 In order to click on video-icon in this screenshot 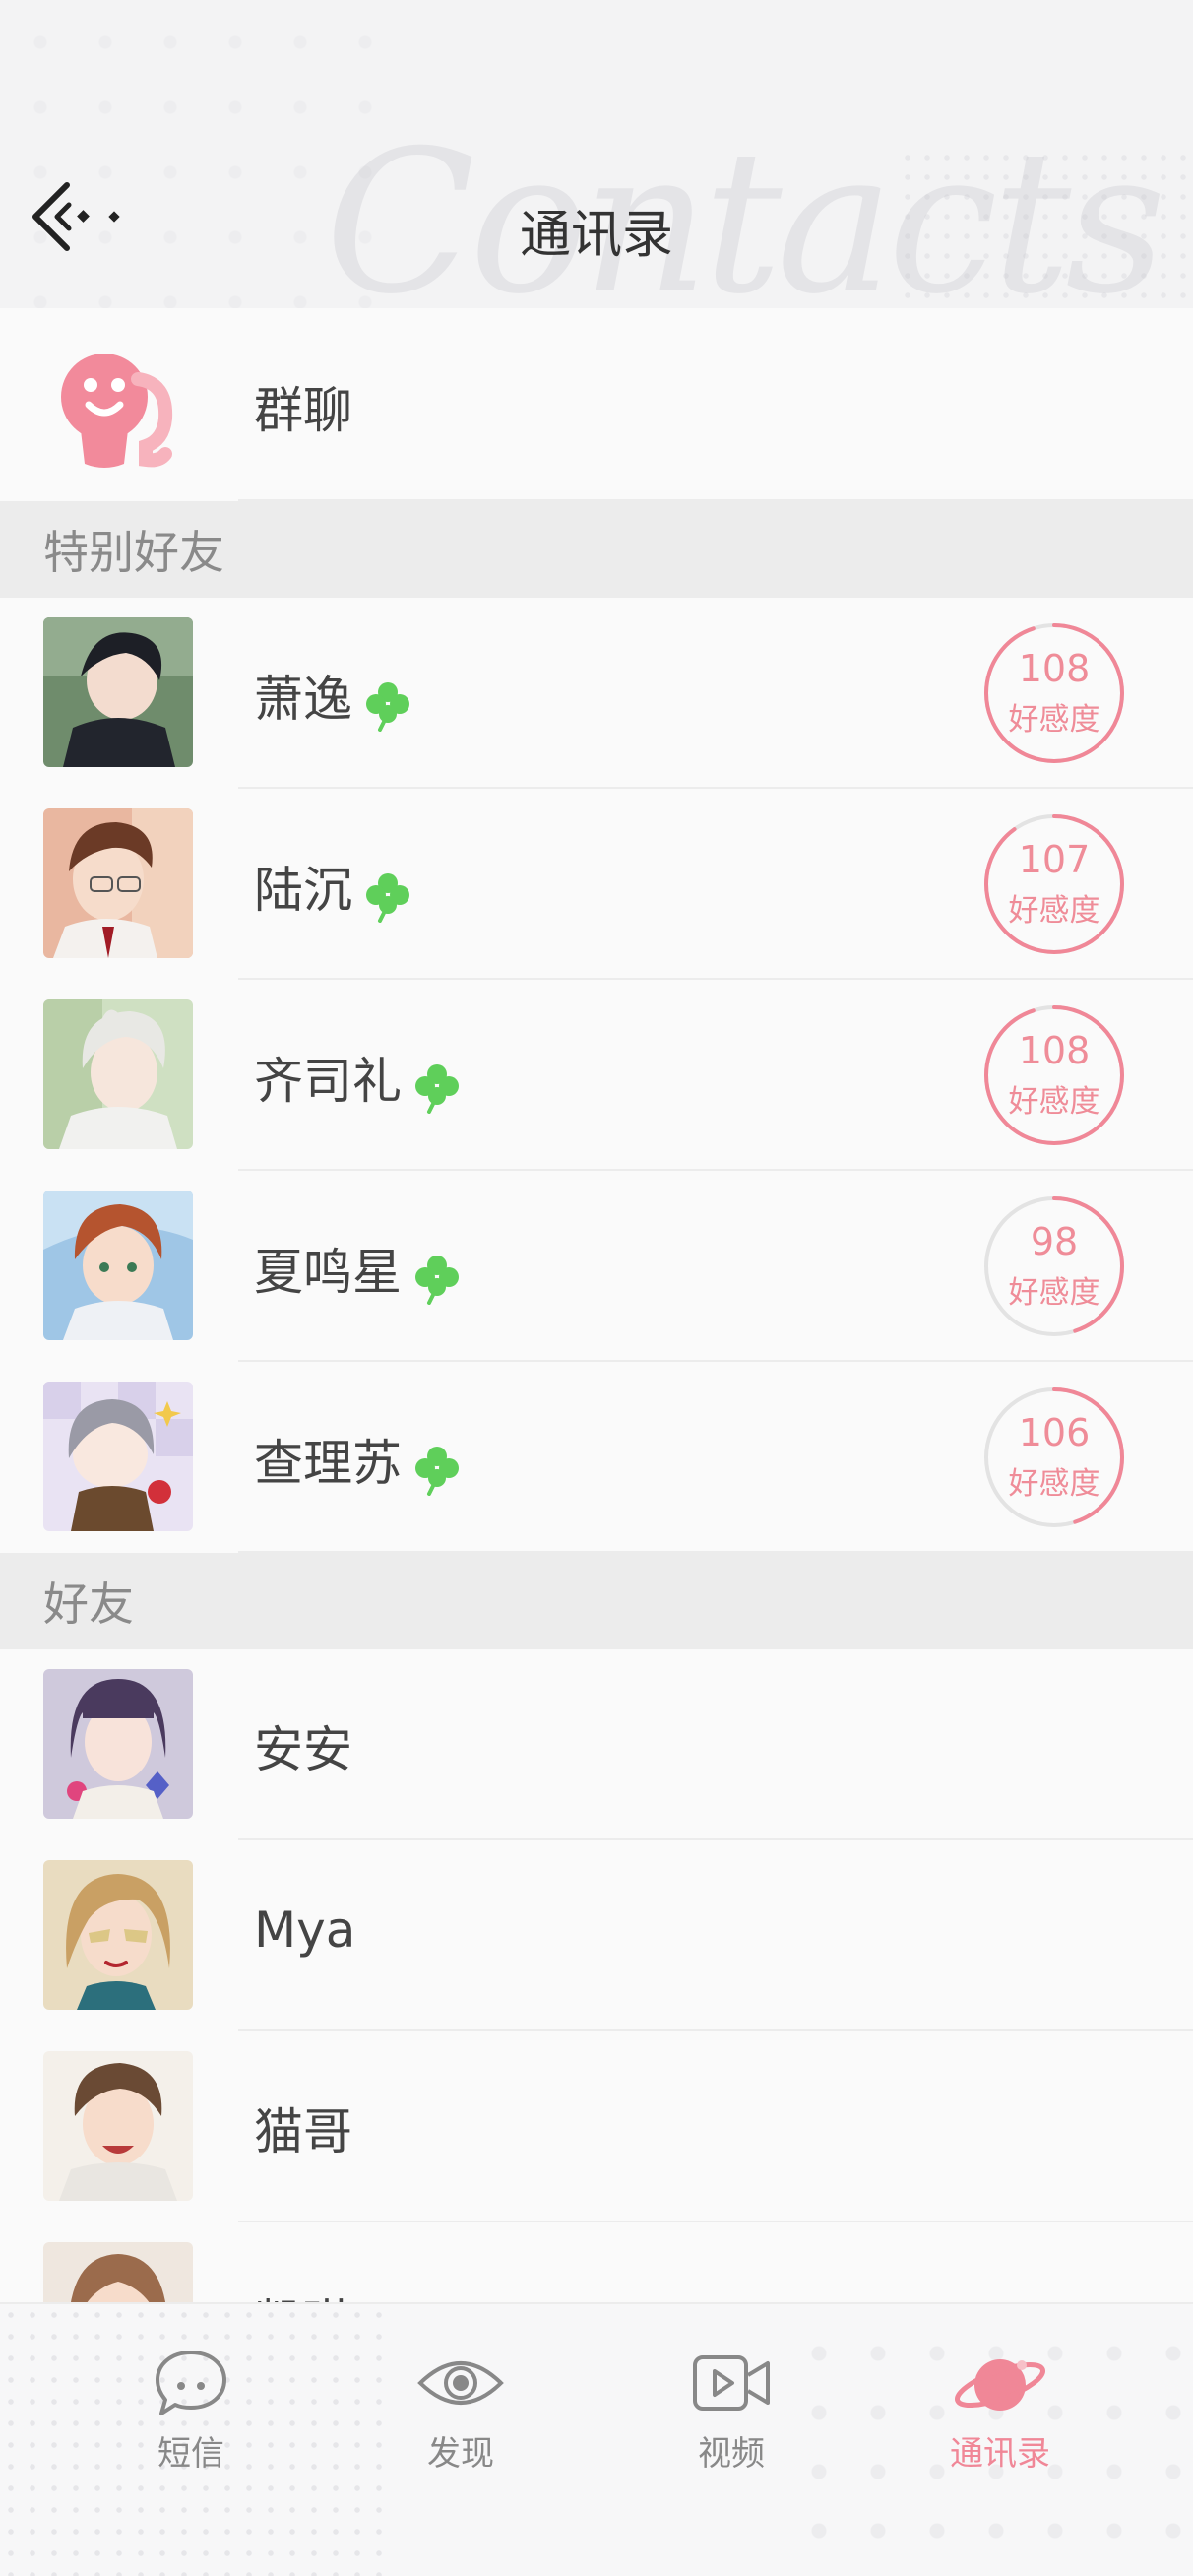, I will do `click(731, 2383)`.